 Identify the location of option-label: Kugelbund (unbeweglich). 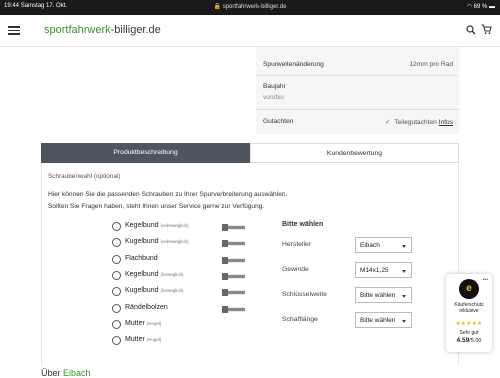
(157, 242).